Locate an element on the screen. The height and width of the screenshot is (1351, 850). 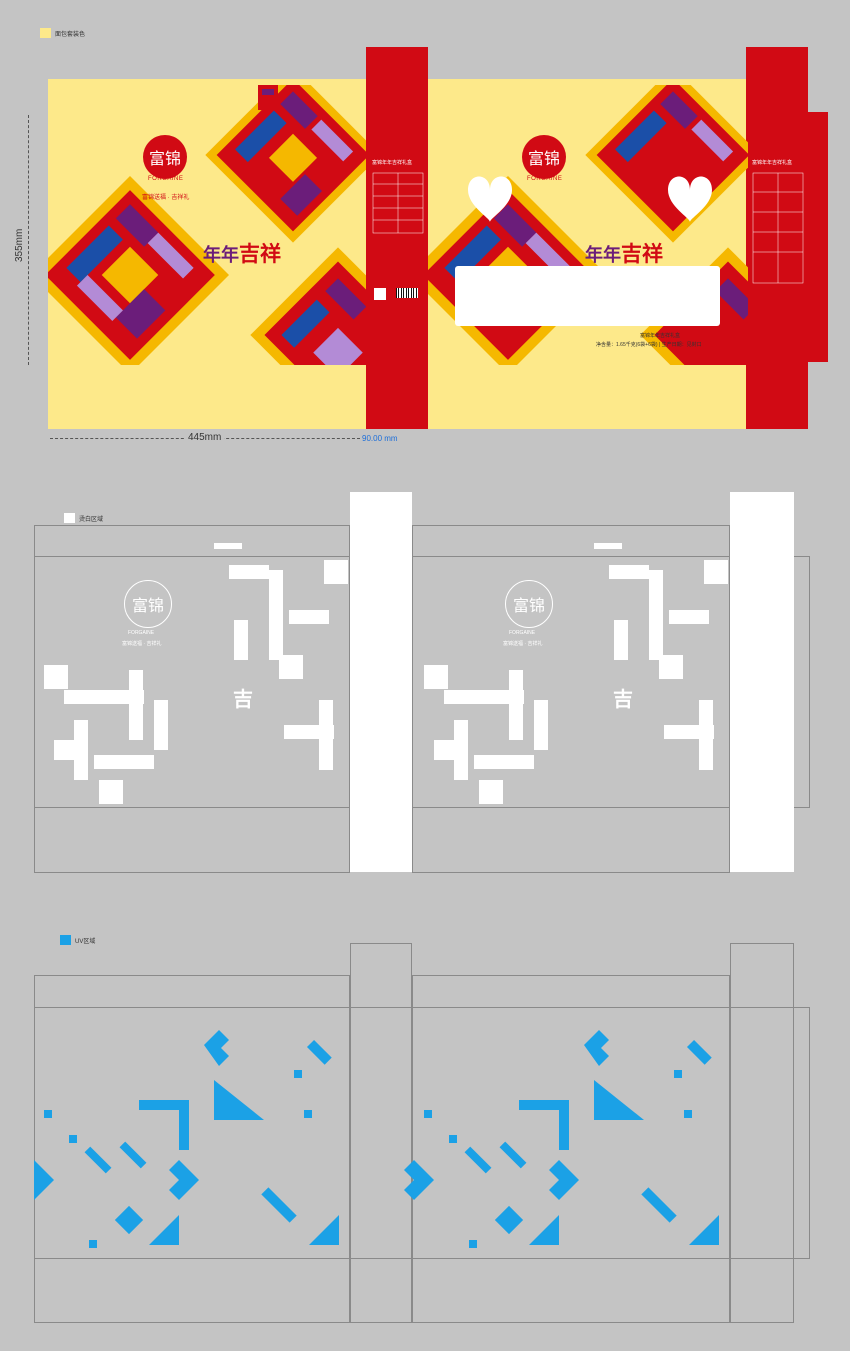
silver-ji: 吉 is located at coordinates (243, 699).